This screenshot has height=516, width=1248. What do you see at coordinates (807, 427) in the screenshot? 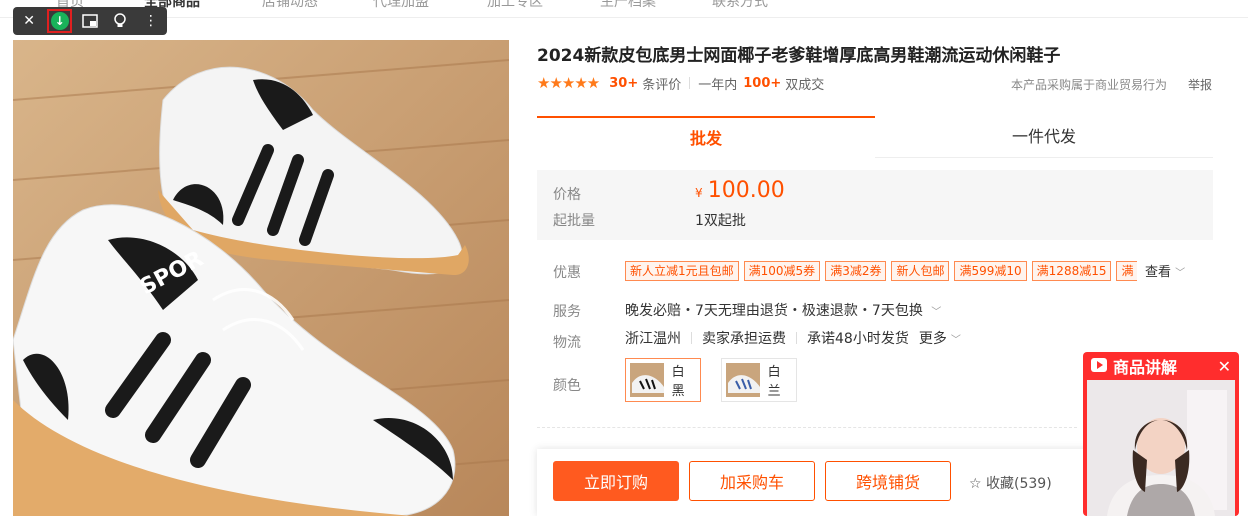
I see `section-divider` at bounding box center [807, 427].